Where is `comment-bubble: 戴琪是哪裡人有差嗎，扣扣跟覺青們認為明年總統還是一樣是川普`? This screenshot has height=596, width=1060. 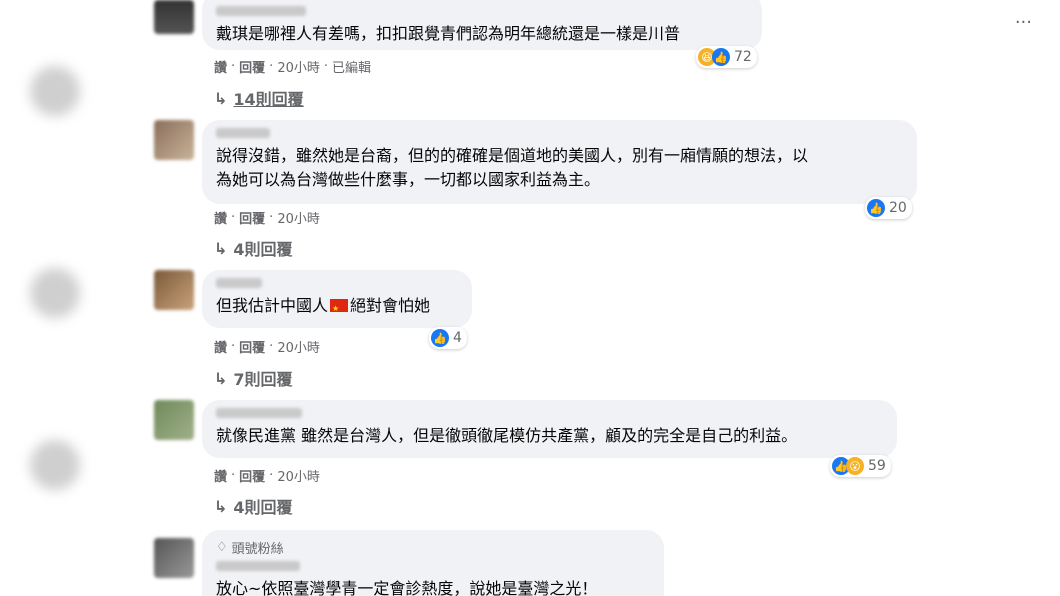
comment-bubble: 戴琪是哪裡人有差嗎，扣扣跟覺青們認為明年總統還是一樣是川普 is located at coordinates (482, 25).